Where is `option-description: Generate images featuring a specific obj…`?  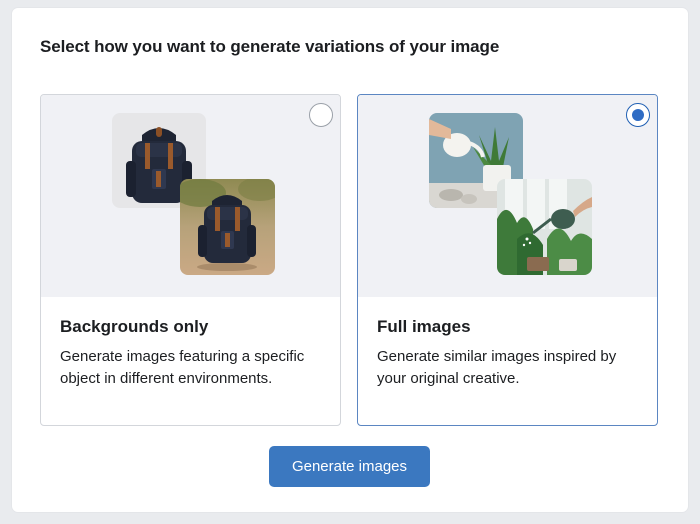
option-description: Generate images featuring a specific obj… is located at coordinates (182, 367).